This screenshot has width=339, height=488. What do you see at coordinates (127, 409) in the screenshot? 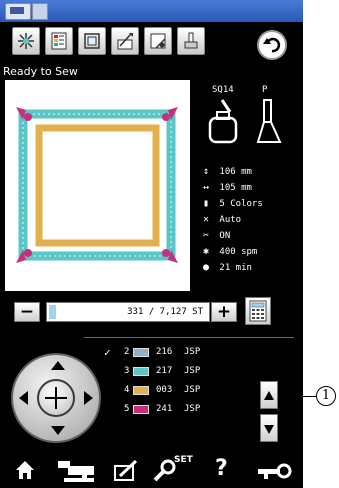
I see `thread-index: 5` at bounding box center [127, 409].